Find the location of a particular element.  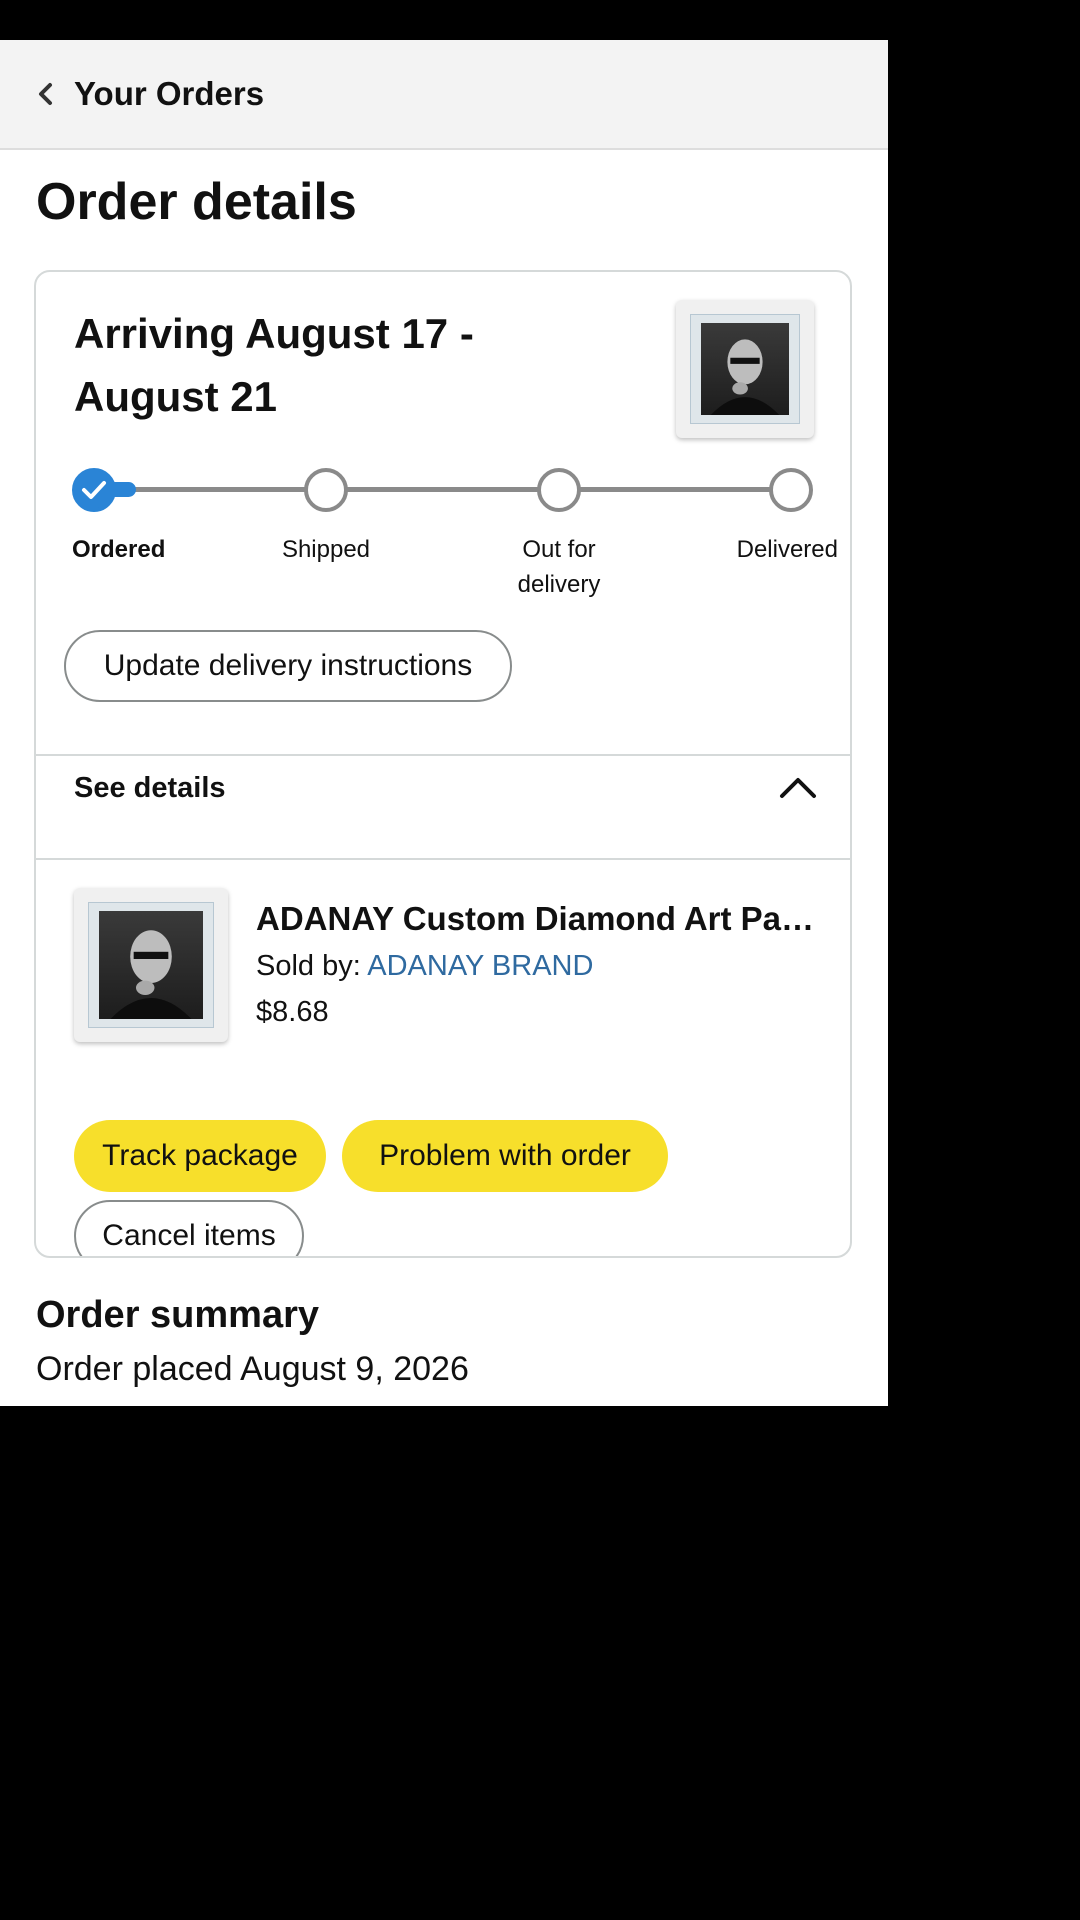

seller-link: ADANAY BRAND is located at coordinates (480, 966).